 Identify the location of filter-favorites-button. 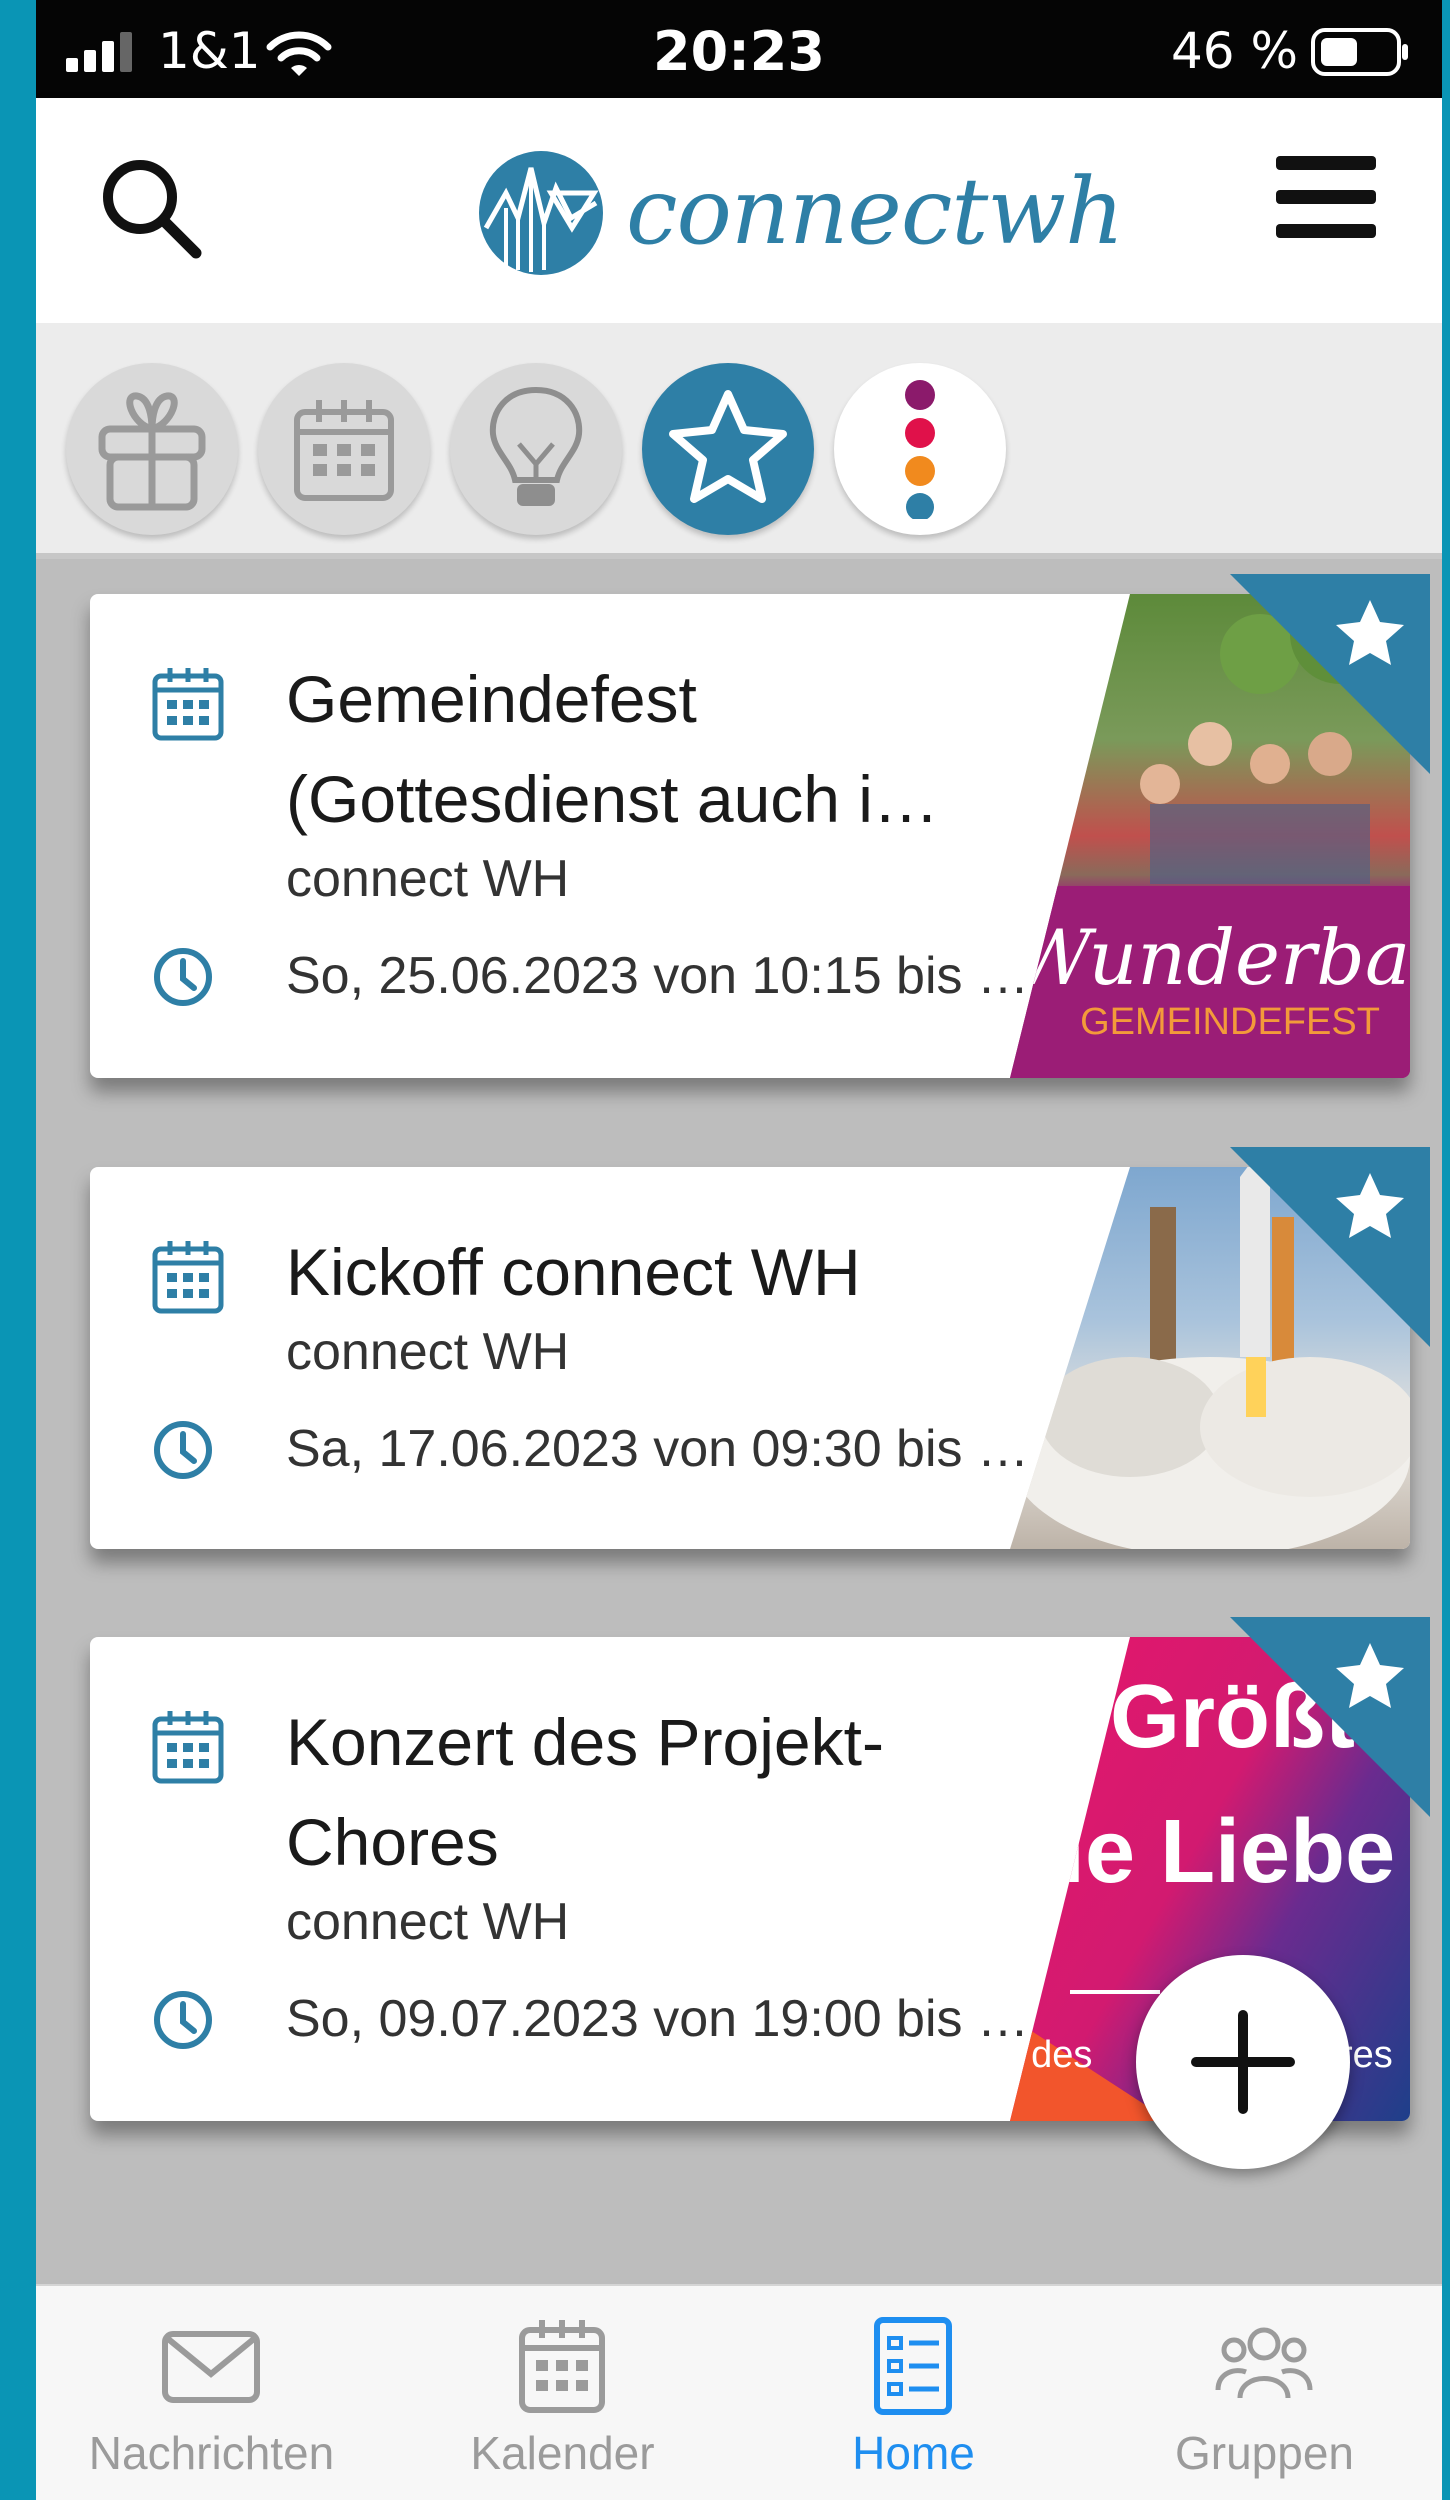
(728, 449).